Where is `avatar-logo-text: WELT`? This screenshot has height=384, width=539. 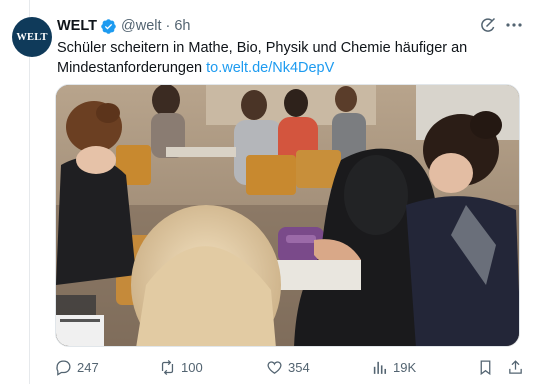 avatar-logo-text: WELT is located at coordinates (32, 37).